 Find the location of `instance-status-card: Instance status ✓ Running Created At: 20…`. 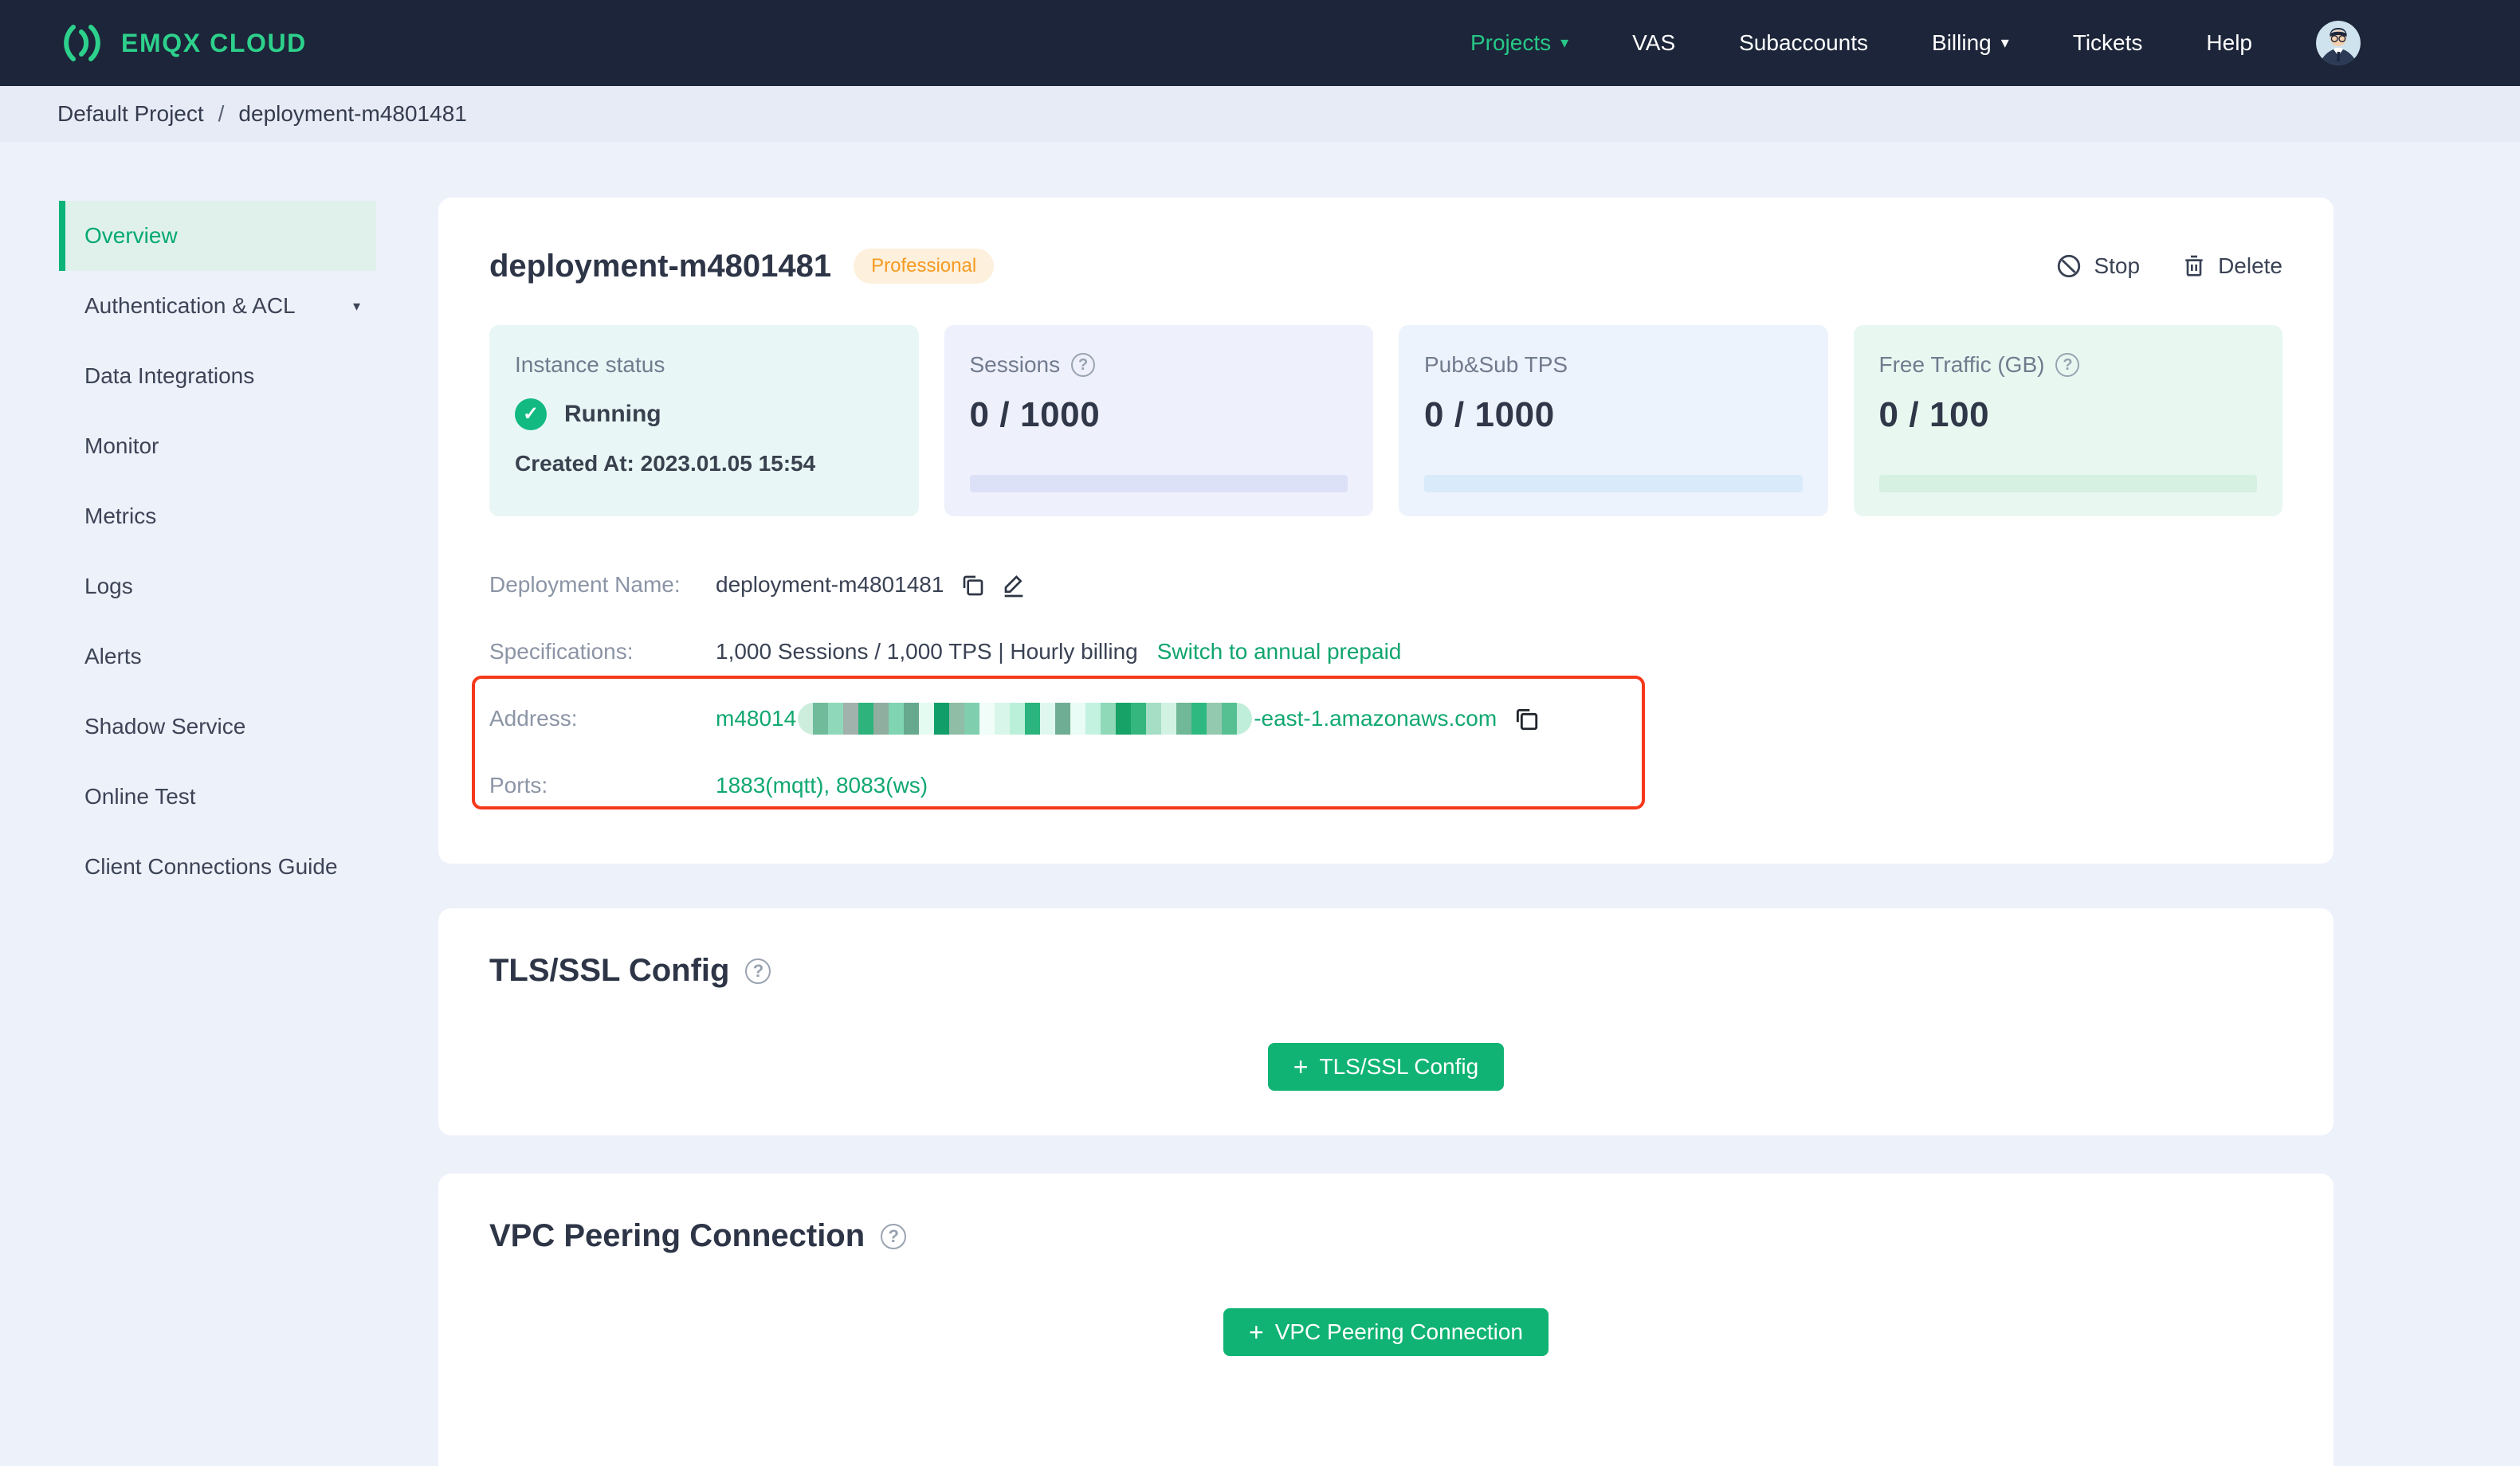

instance-status-card: Instance status ✓ Running Created At: 20… is located at coordinates (704, 420).